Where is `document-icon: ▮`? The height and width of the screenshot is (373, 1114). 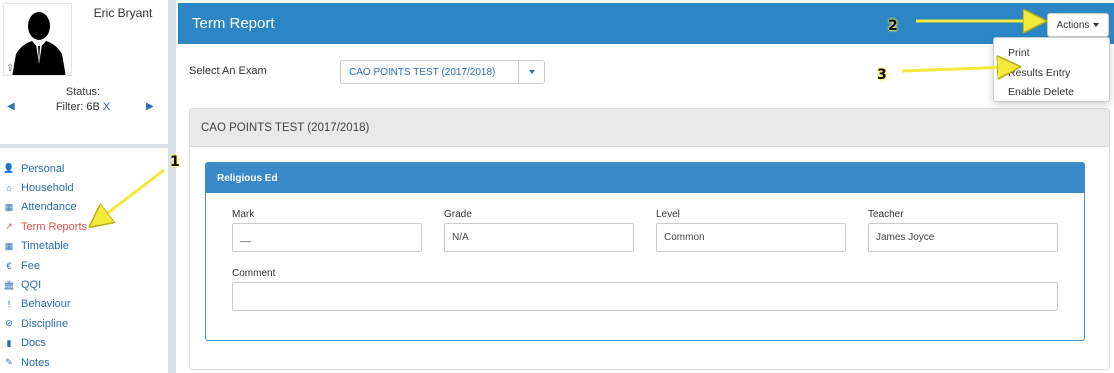 document-icon: ▮ is located at coordinates (9, 342).